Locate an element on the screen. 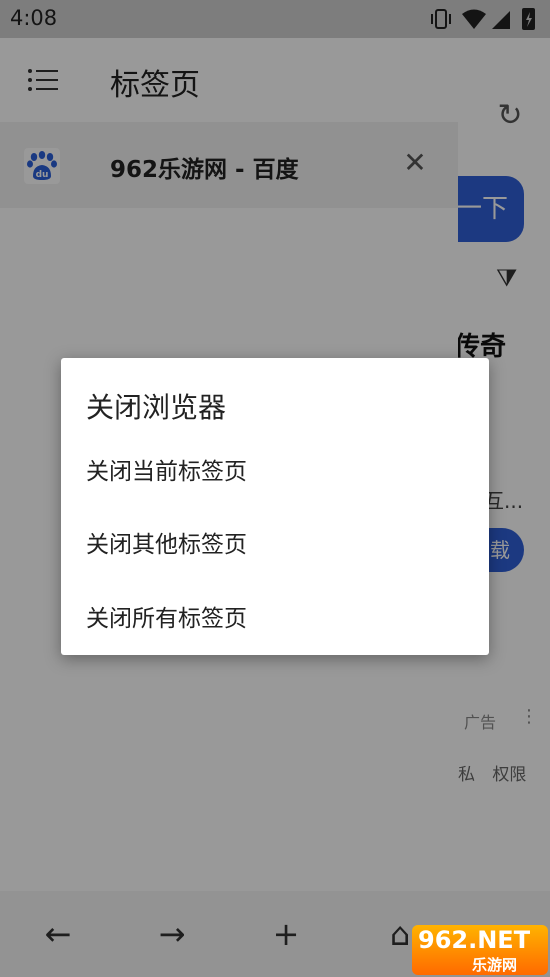  watermark-top-text: 962.NET is located at coordinates (474, 940).